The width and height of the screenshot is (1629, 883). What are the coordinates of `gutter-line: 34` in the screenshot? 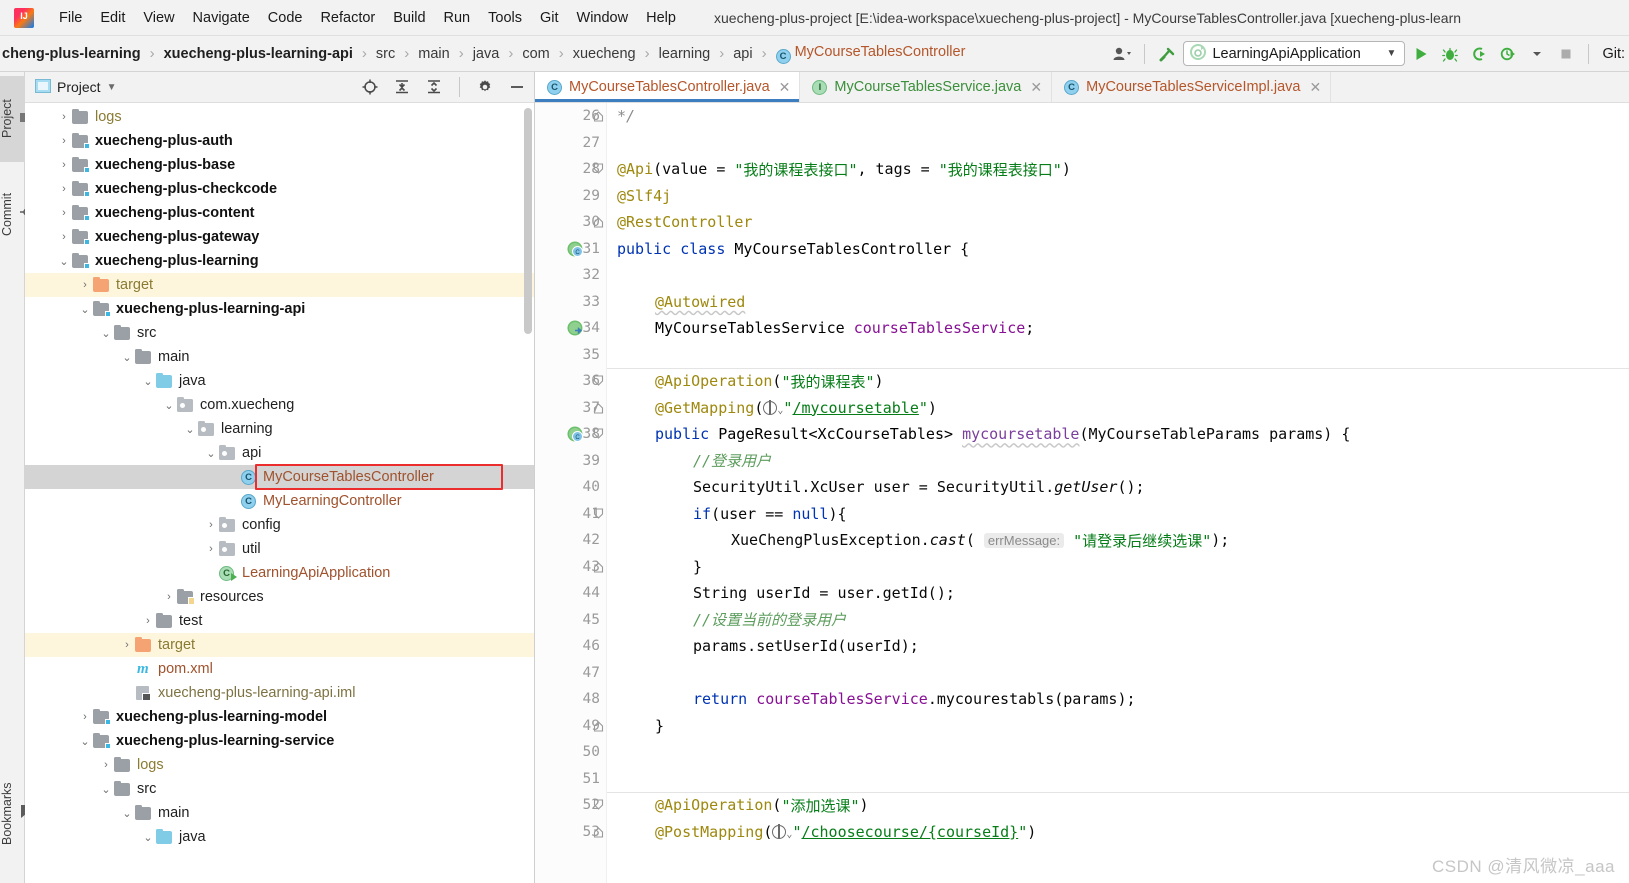 It's located at (570, 328).